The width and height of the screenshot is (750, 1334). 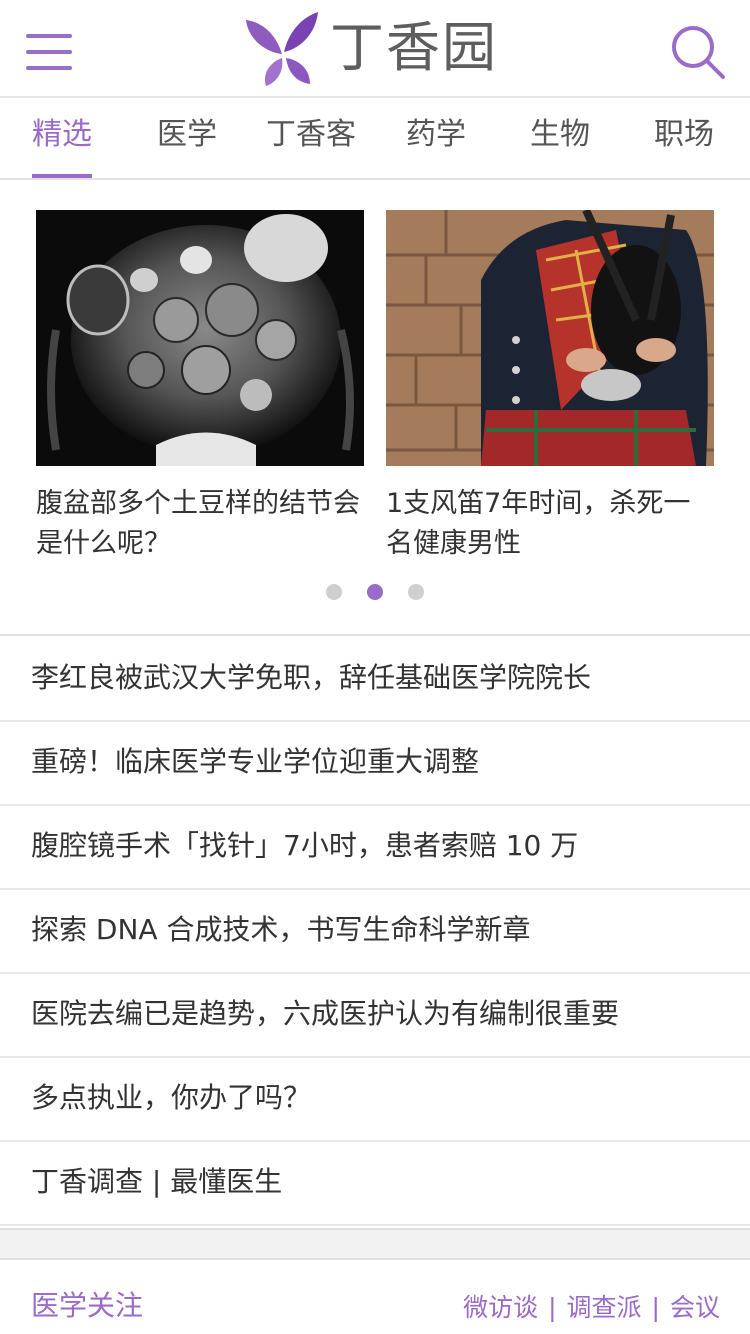 What do you see at coordinates (311, 138) in the screenshot?
I see `tab-dxyer: 丁香客` at bounding box center [311, 138].